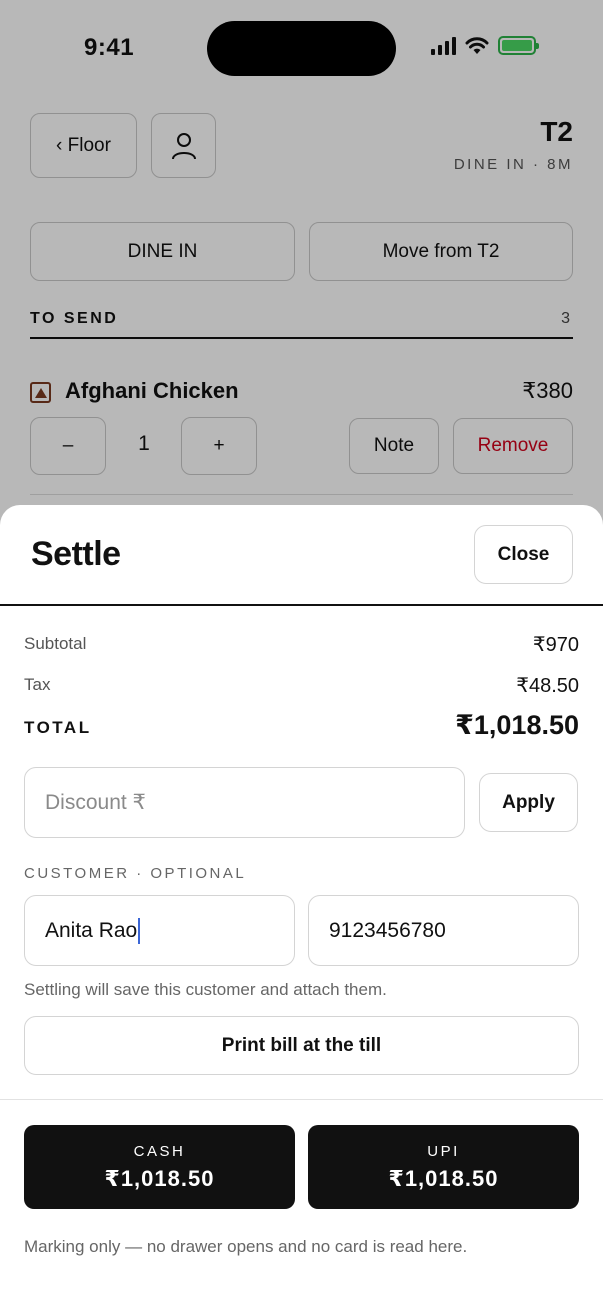  Describe the element at coordinates (555, 645) in the screenshot. I see `subtotal-value: ₹970` at that location.